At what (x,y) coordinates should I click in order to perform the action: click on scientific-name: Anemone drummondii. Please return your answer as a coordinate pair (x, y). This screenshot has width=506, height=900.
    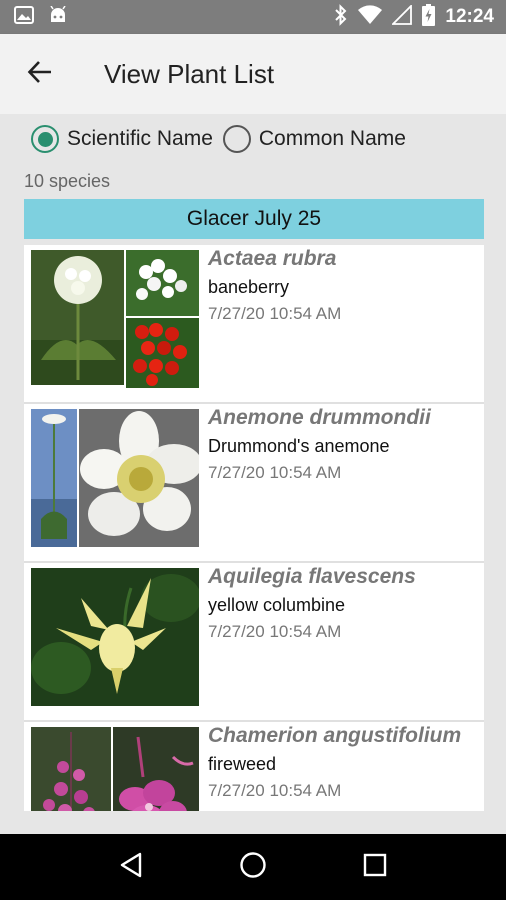
    Looking at the image, I should click on (319, 417).